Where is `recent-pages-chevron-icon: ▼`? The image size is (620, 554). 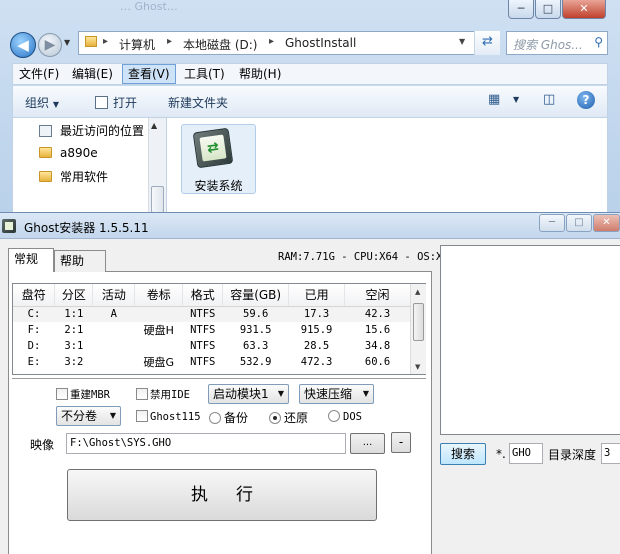
recent-pages-chevron-icon: ▼ is located at coordinates (70, 44).